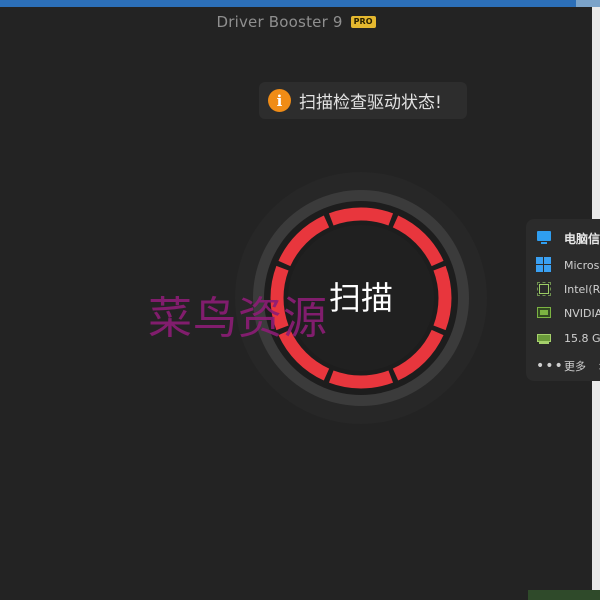 This screenshot has width=600, height=600. I want to click on more-dots-icon: •••, so click(550, 366).